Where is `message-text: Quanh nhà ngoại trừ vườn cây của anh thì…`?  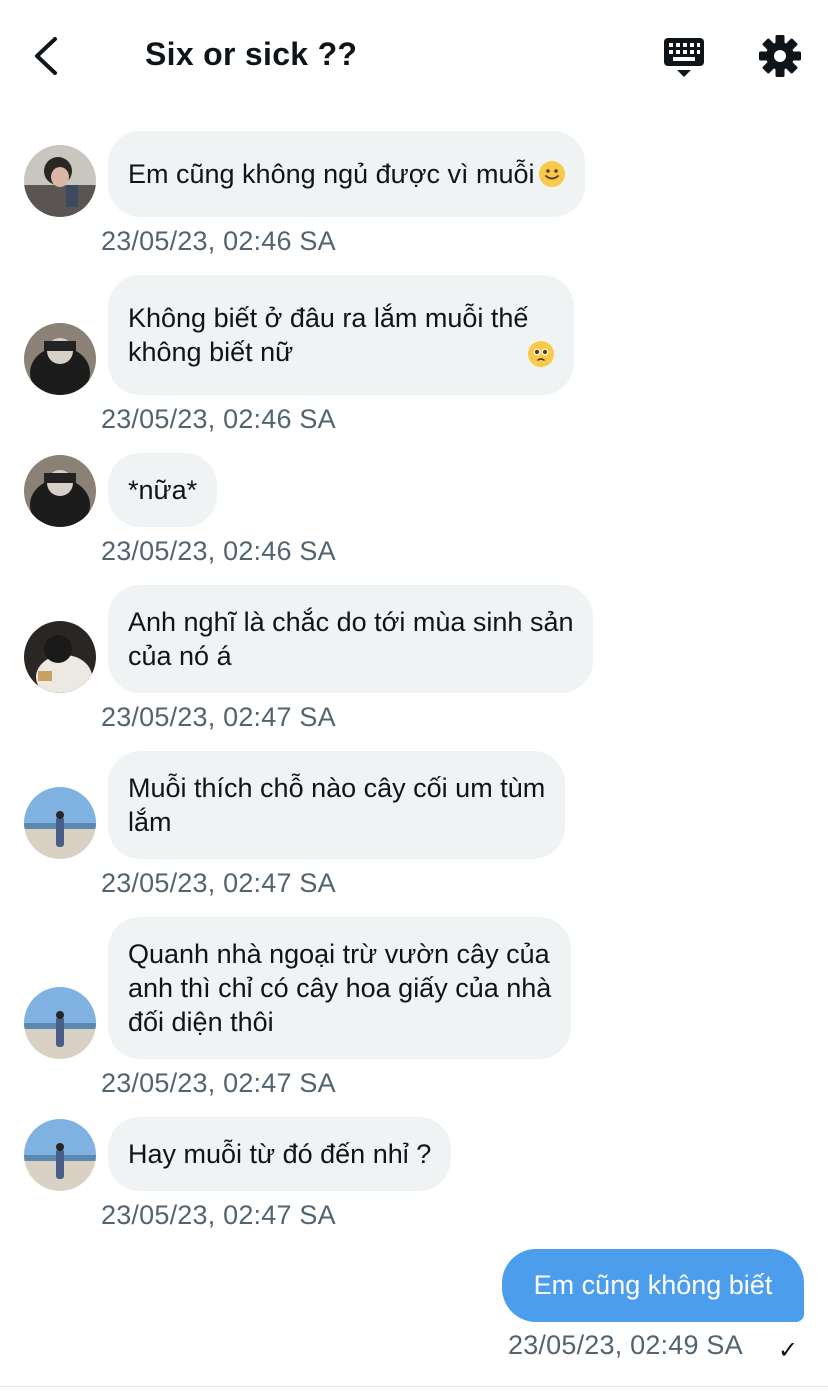 message-text: Quanh nhà ngoại trừ vườn cây của anh thì… is located at coordinates (340, 988).